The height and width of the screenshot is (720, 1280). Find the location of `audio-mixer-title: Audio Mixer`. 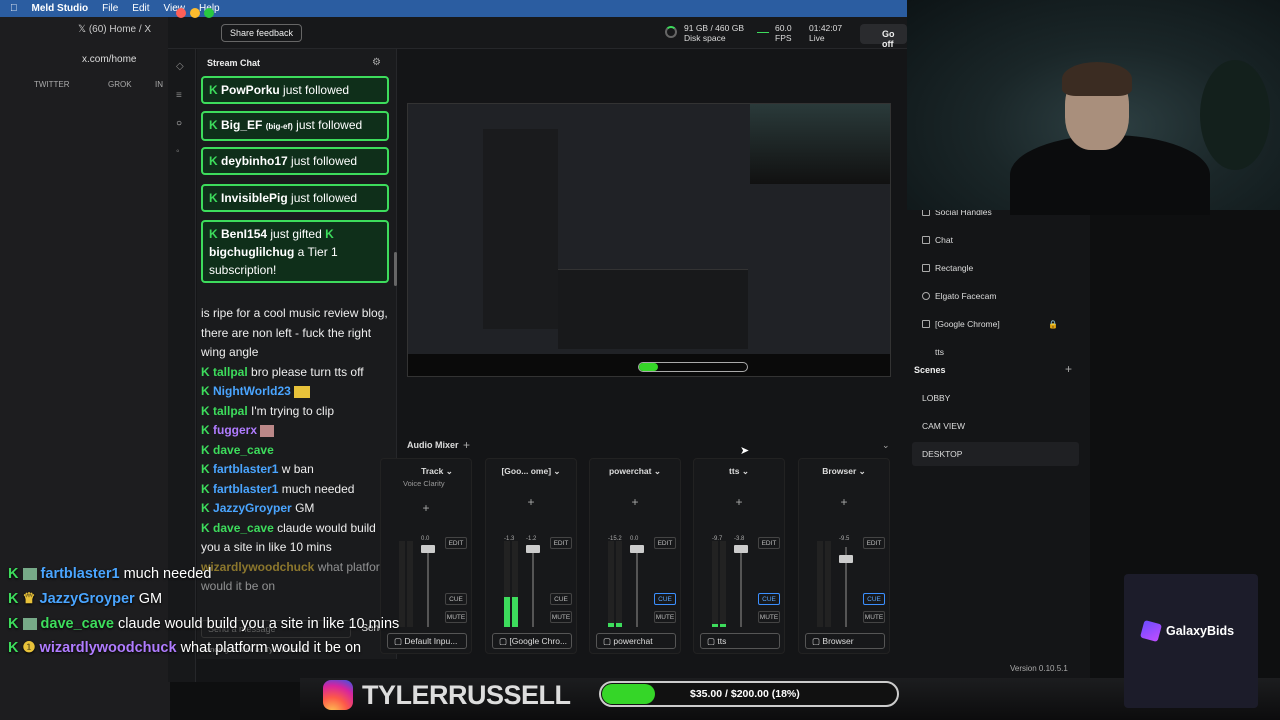

audio-mixer-title: Audio Mixer is located at coordinates (433, 445).